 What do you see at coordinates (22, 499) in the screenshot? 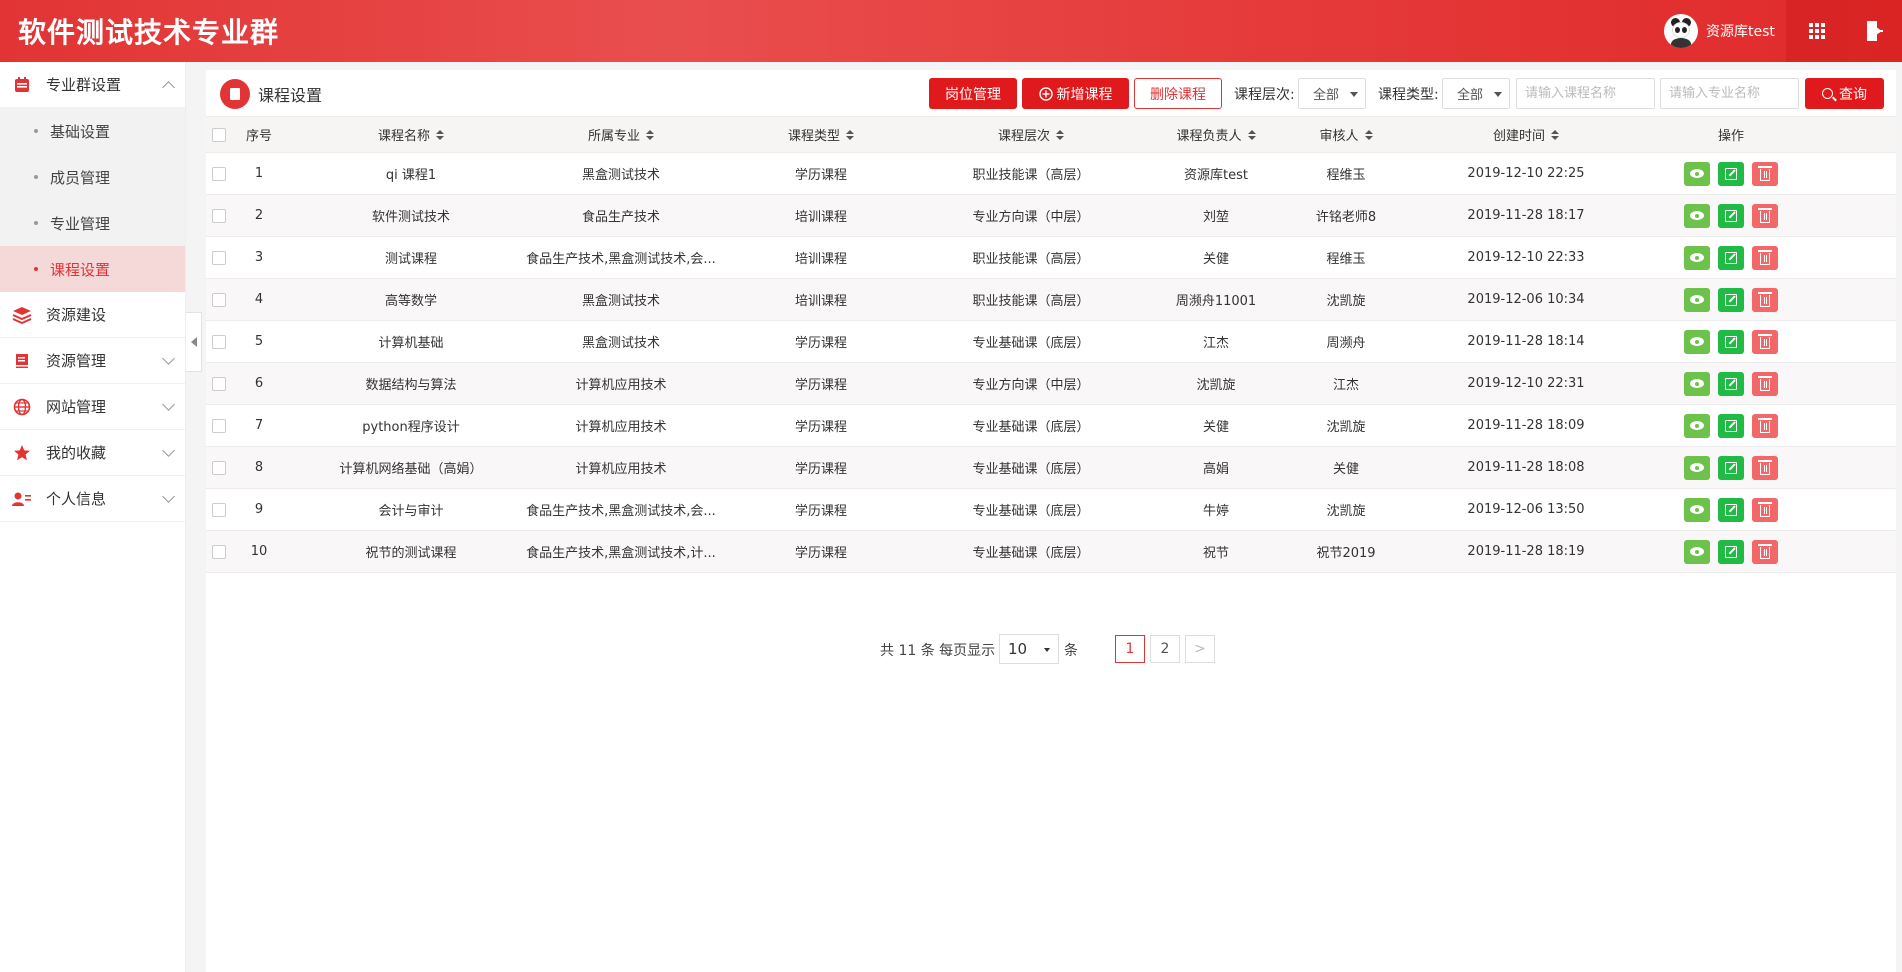
I see `user-card-icon` at bounding box center [22, 499].